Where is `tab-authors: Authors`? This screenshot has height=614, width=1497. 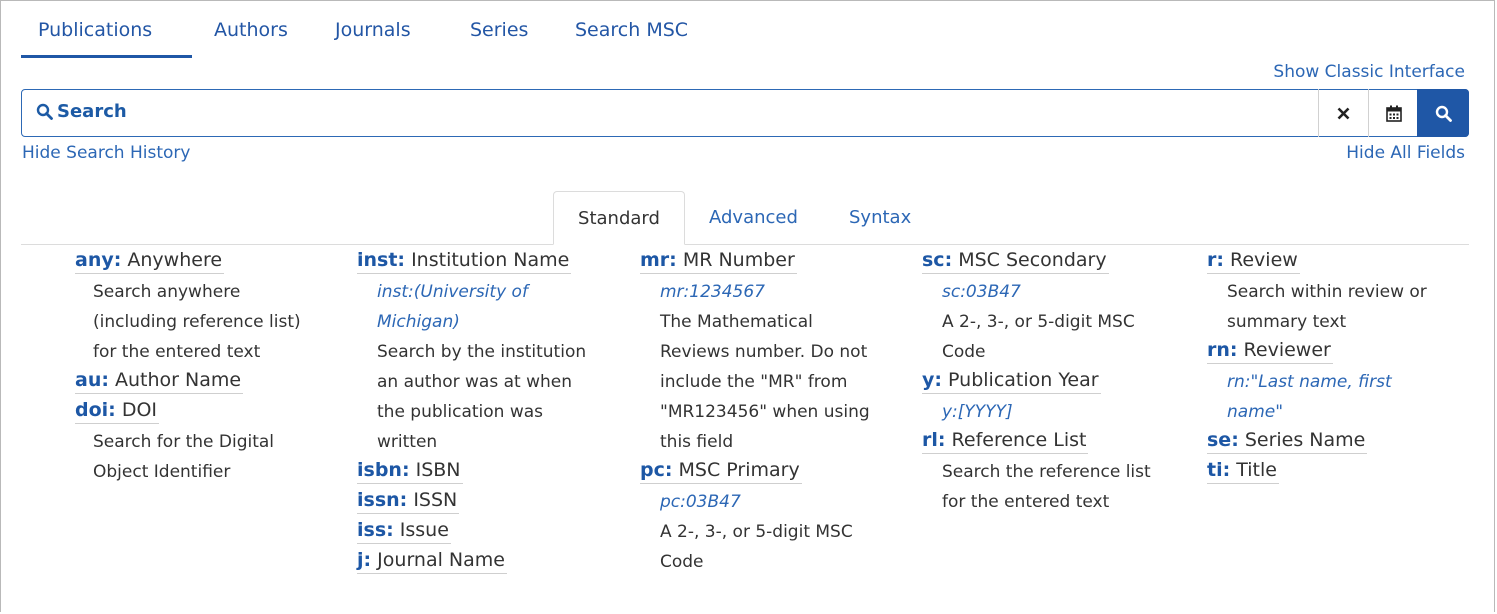 tab-authors: Authors is located at coordinates (251, 30).